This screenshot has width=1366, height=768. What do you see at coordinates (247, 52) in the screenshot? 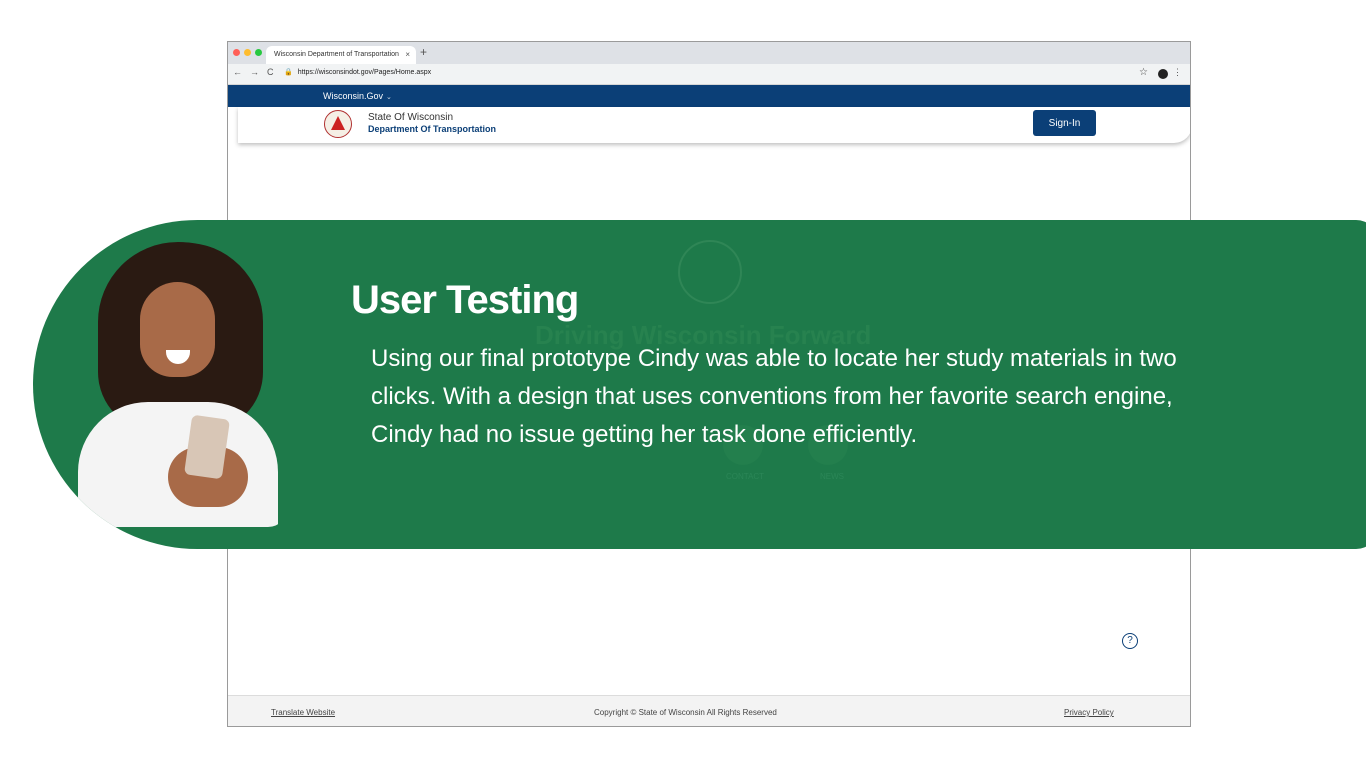
I see `minimize-window-icon` at bounding box center [247, 52].